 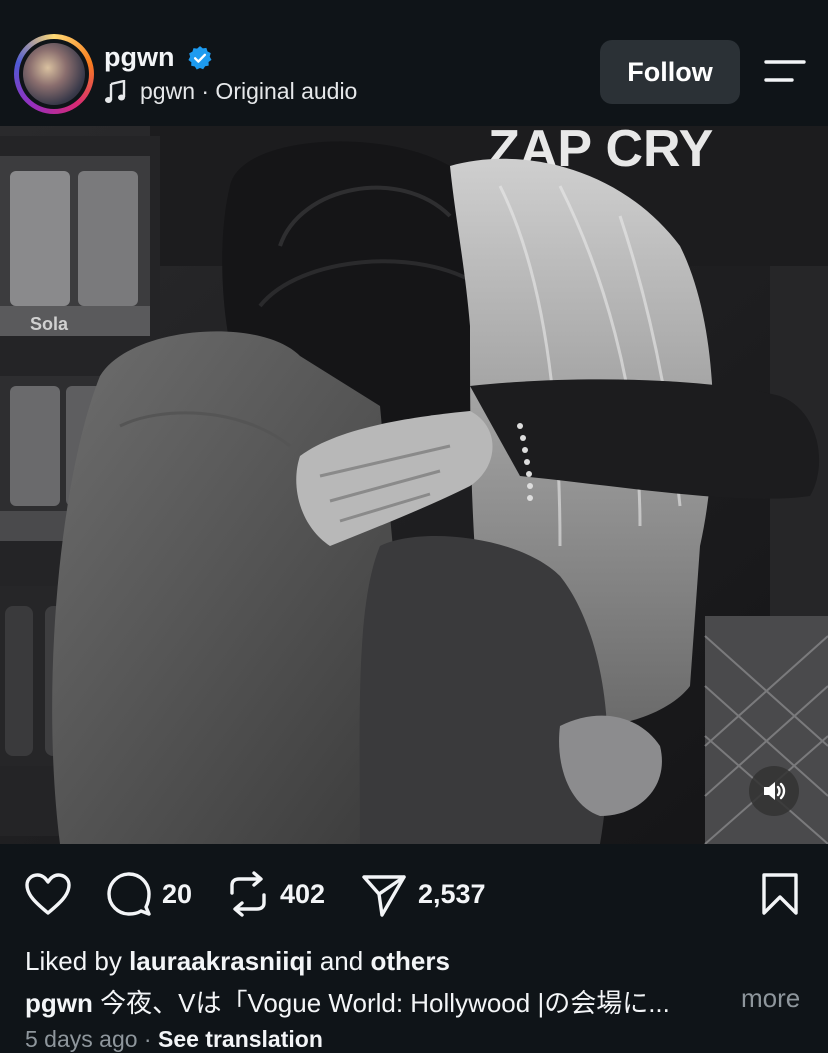 What do you see at coordinates (59, 1003) in the screenshot?
I see `caption-author: pgwn` at bounding box center [59, 1003].